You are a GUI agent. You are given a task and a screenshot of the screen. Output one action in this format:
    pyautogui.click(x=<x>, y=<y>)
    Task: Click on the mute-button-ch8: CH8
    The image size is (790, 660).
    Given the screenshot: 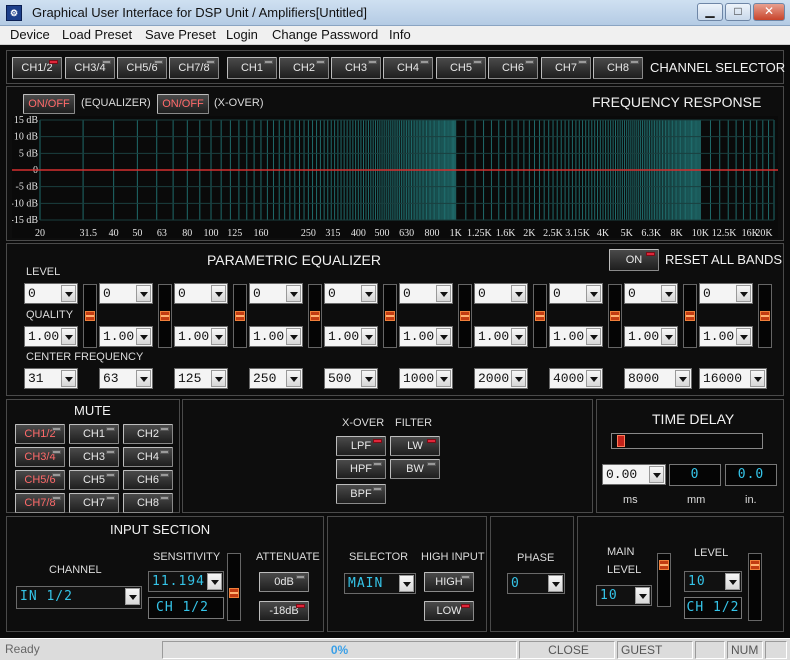 What is the action you would take?
    pyautogui.click(x=148, y=503)
    